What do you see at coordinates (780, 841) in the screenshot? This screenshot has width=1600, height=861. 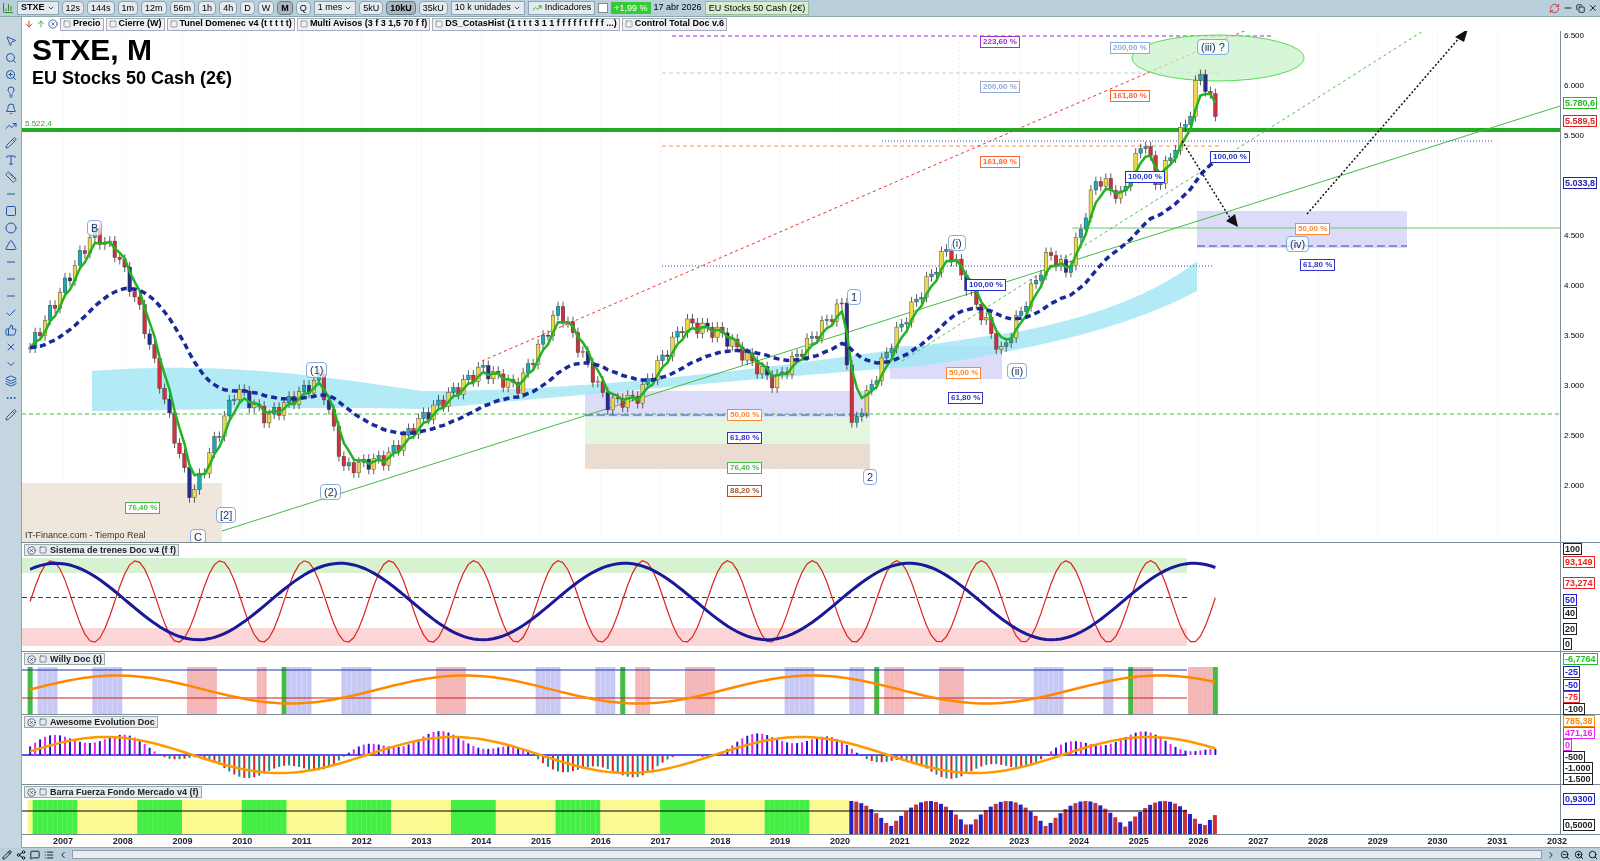 I see `year-label: 2019` at bounding box center [780, 841].